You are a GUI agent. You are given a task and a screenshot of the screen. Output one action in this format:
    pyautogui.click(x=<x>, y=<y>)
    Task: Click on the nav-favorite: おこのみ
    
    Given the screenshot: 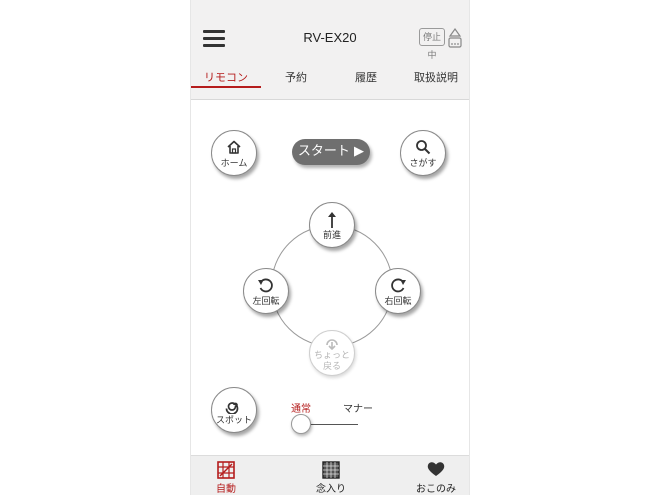 What is the action you would take?
    pyautogui.click(x=436, y=475)
    